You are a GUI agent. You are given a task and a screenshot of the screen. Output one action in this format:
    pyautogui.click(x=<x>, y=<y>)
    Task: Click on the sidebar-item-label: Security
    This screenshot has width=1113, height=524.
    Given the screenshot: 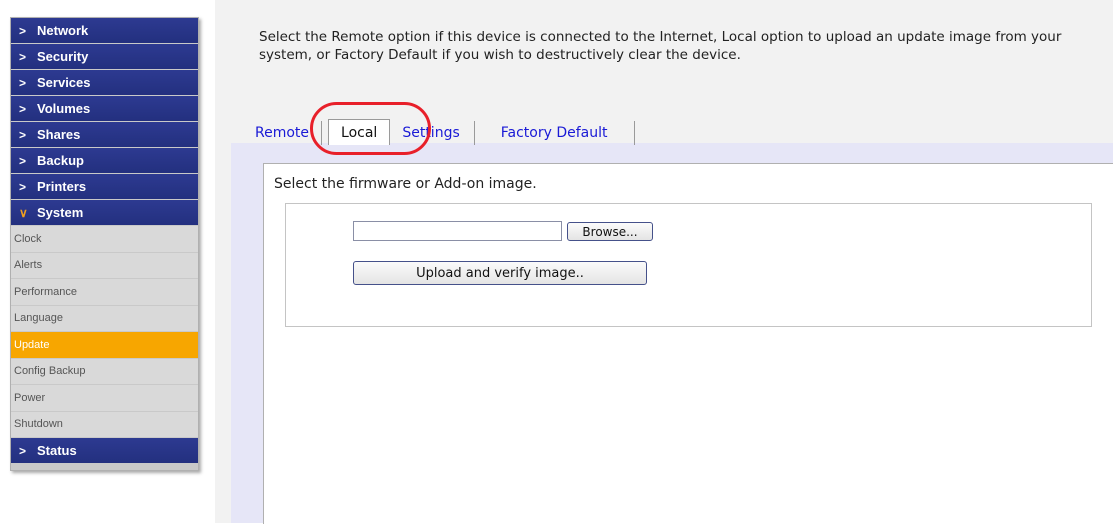 What is the action you would take?
    pyautogui.click(x=63, y=56)
    